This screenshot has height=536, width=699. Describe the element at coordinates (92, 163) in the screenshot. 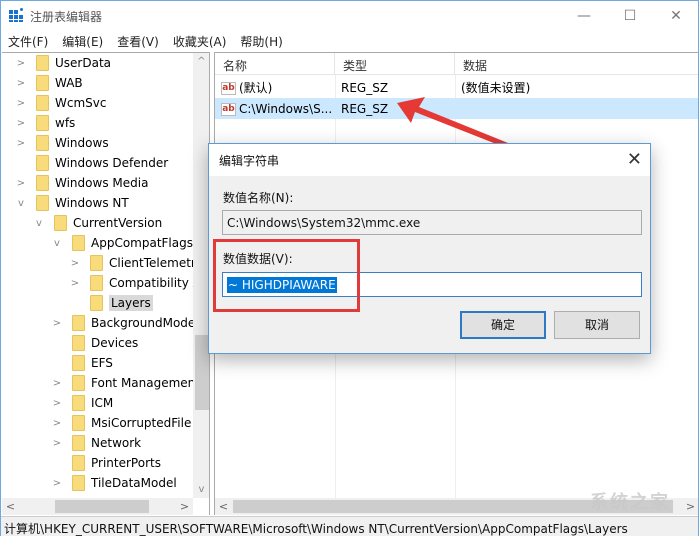

I see `tree-item: Windows Defender` at that location.